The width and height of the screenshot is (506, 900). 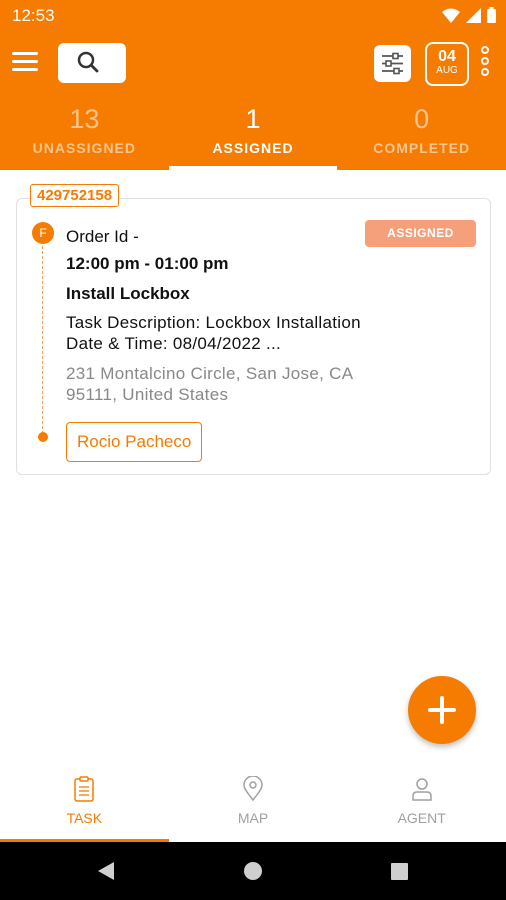 I want to click on search-button, so click(x=92, y=63).